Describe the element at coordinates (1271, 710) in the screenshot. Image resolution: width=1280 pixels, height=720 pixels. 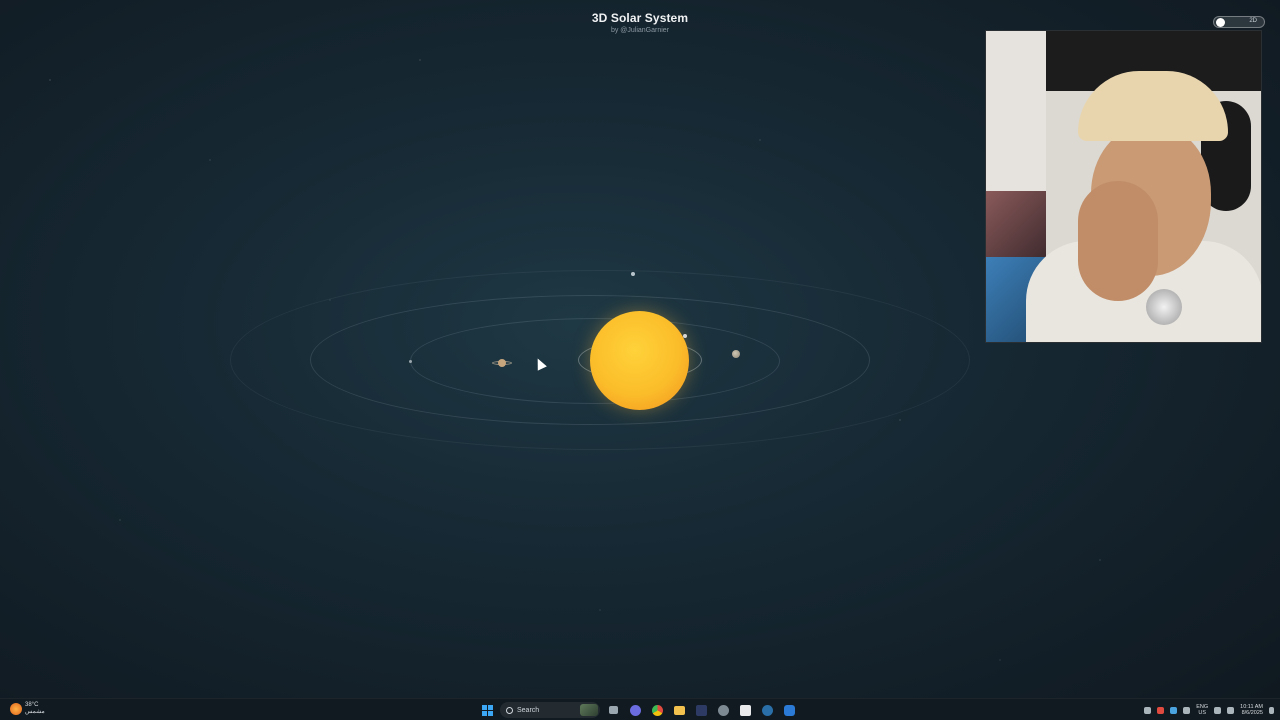
I see `notification-icon` at that location.